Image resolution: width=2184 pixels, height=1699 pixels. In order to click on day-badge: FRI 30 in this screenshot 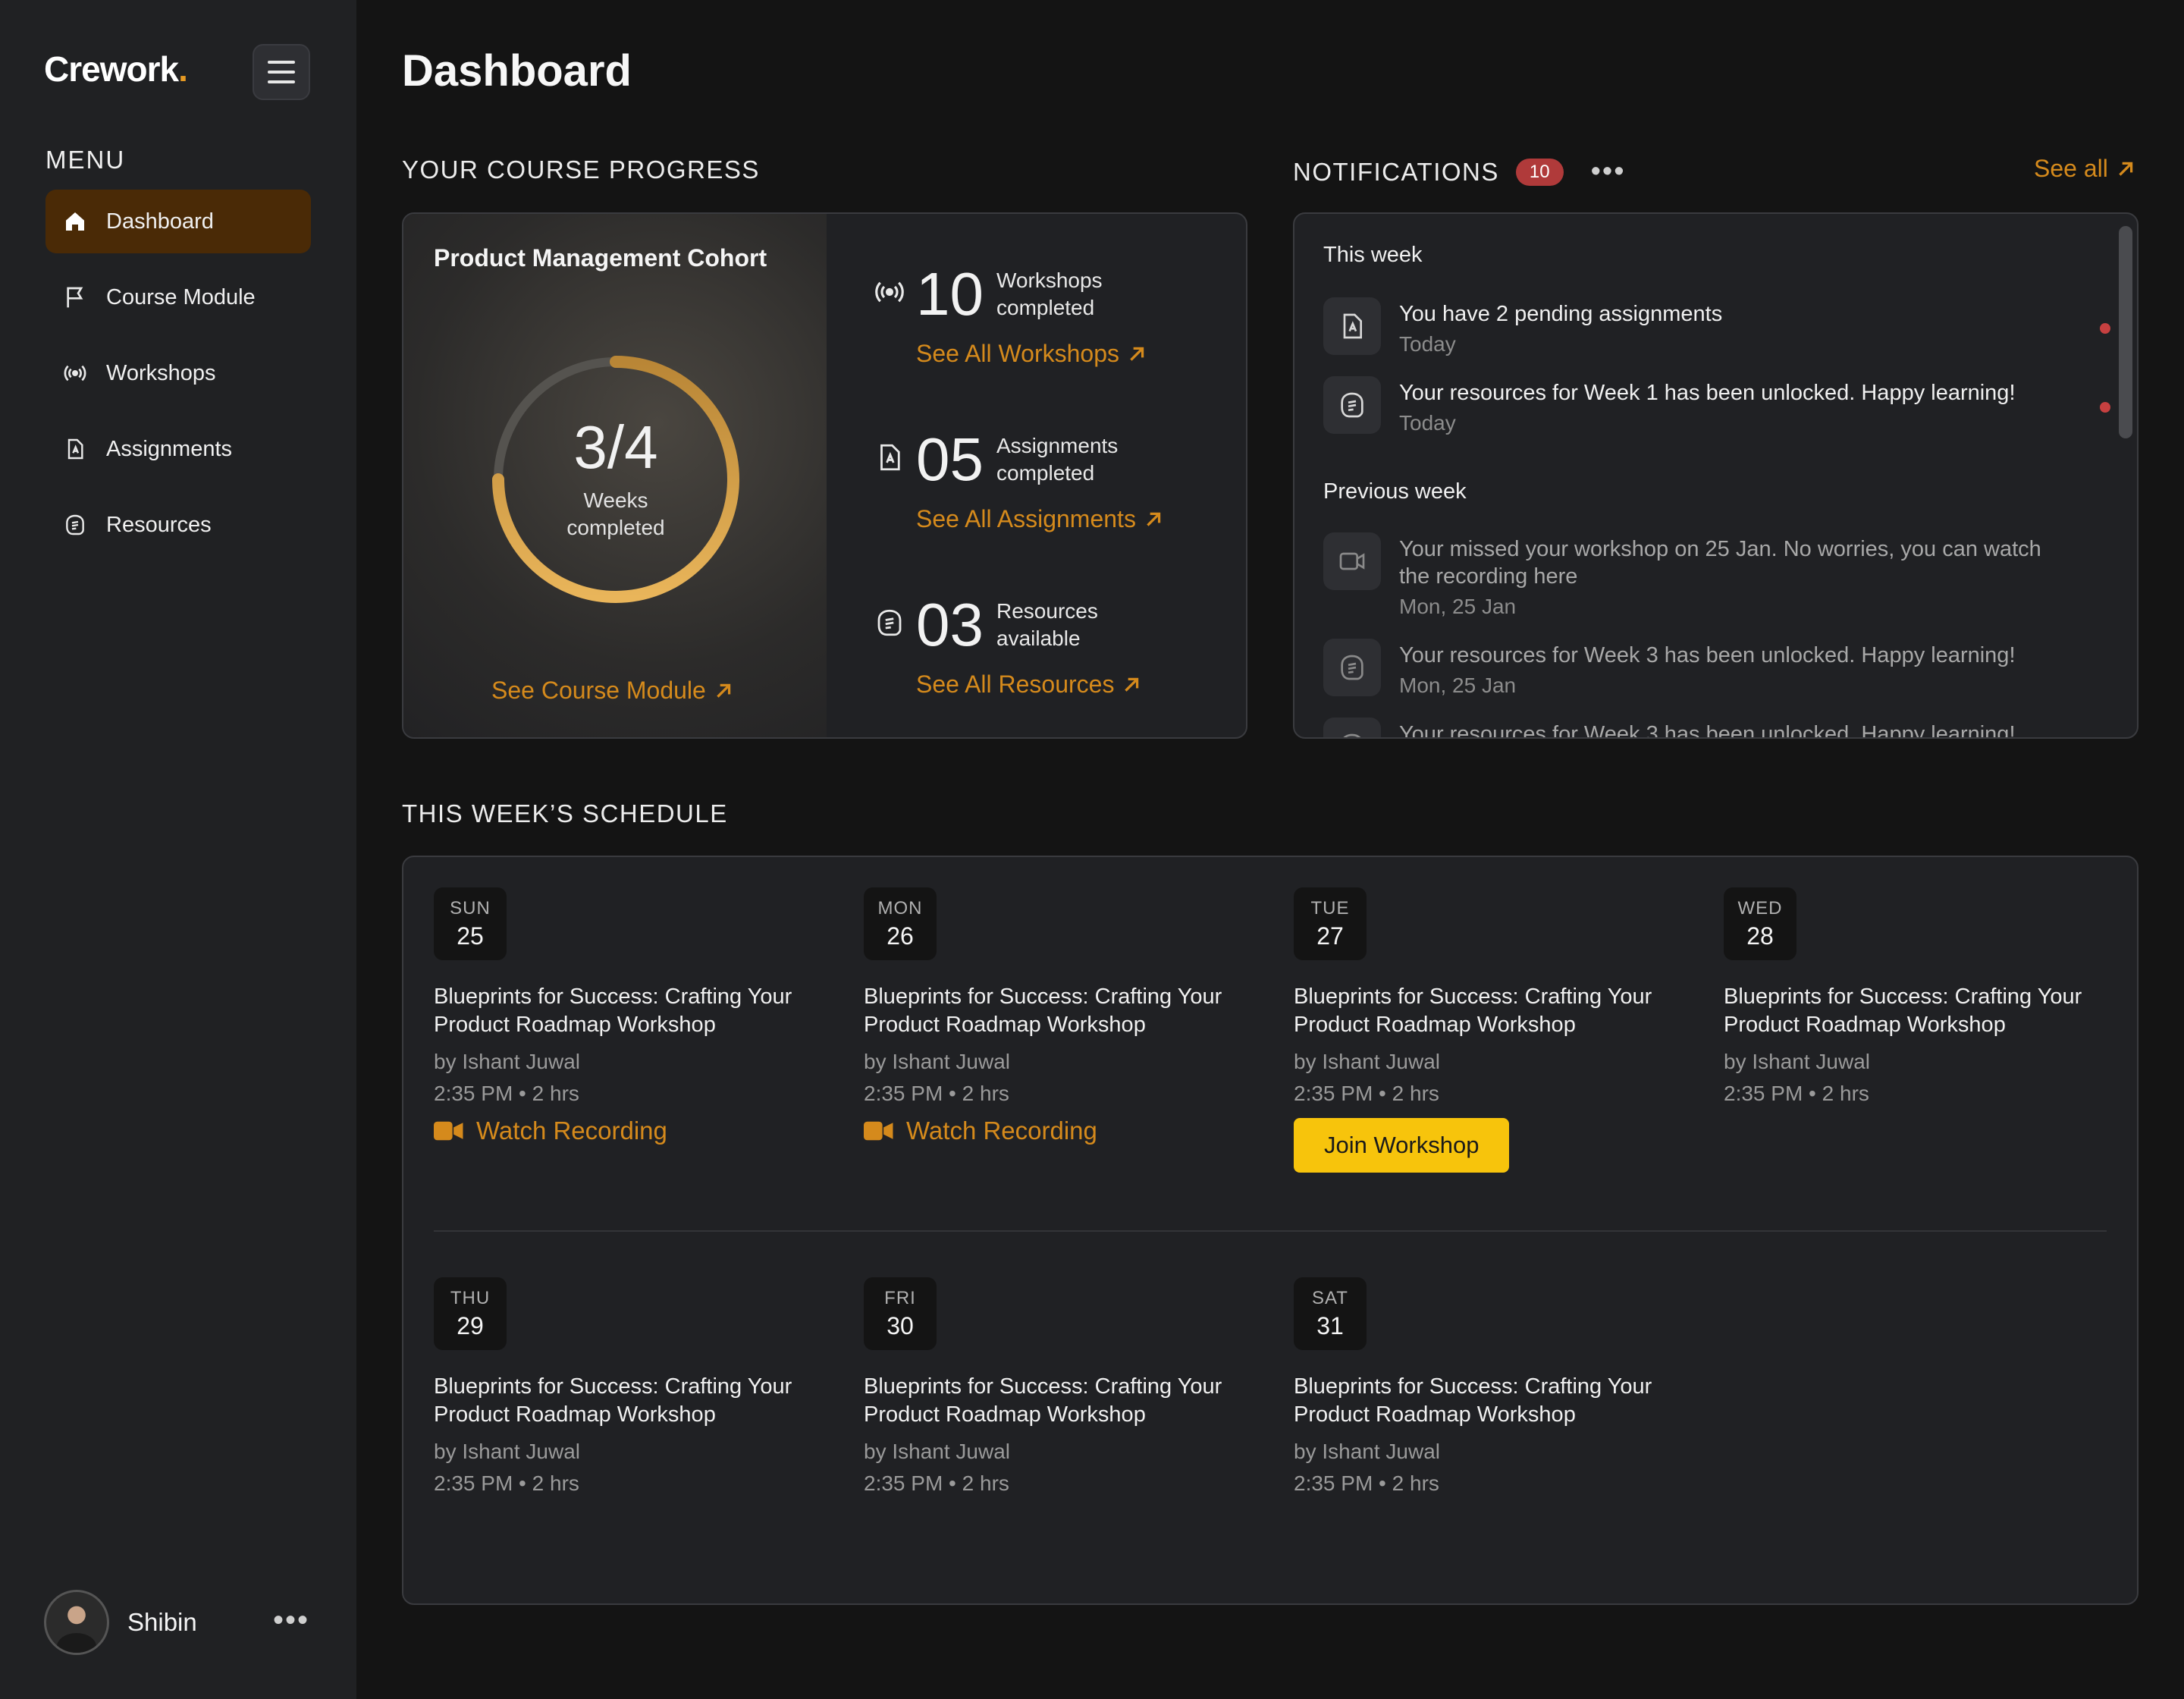, I will do `click(900, 1313)`.